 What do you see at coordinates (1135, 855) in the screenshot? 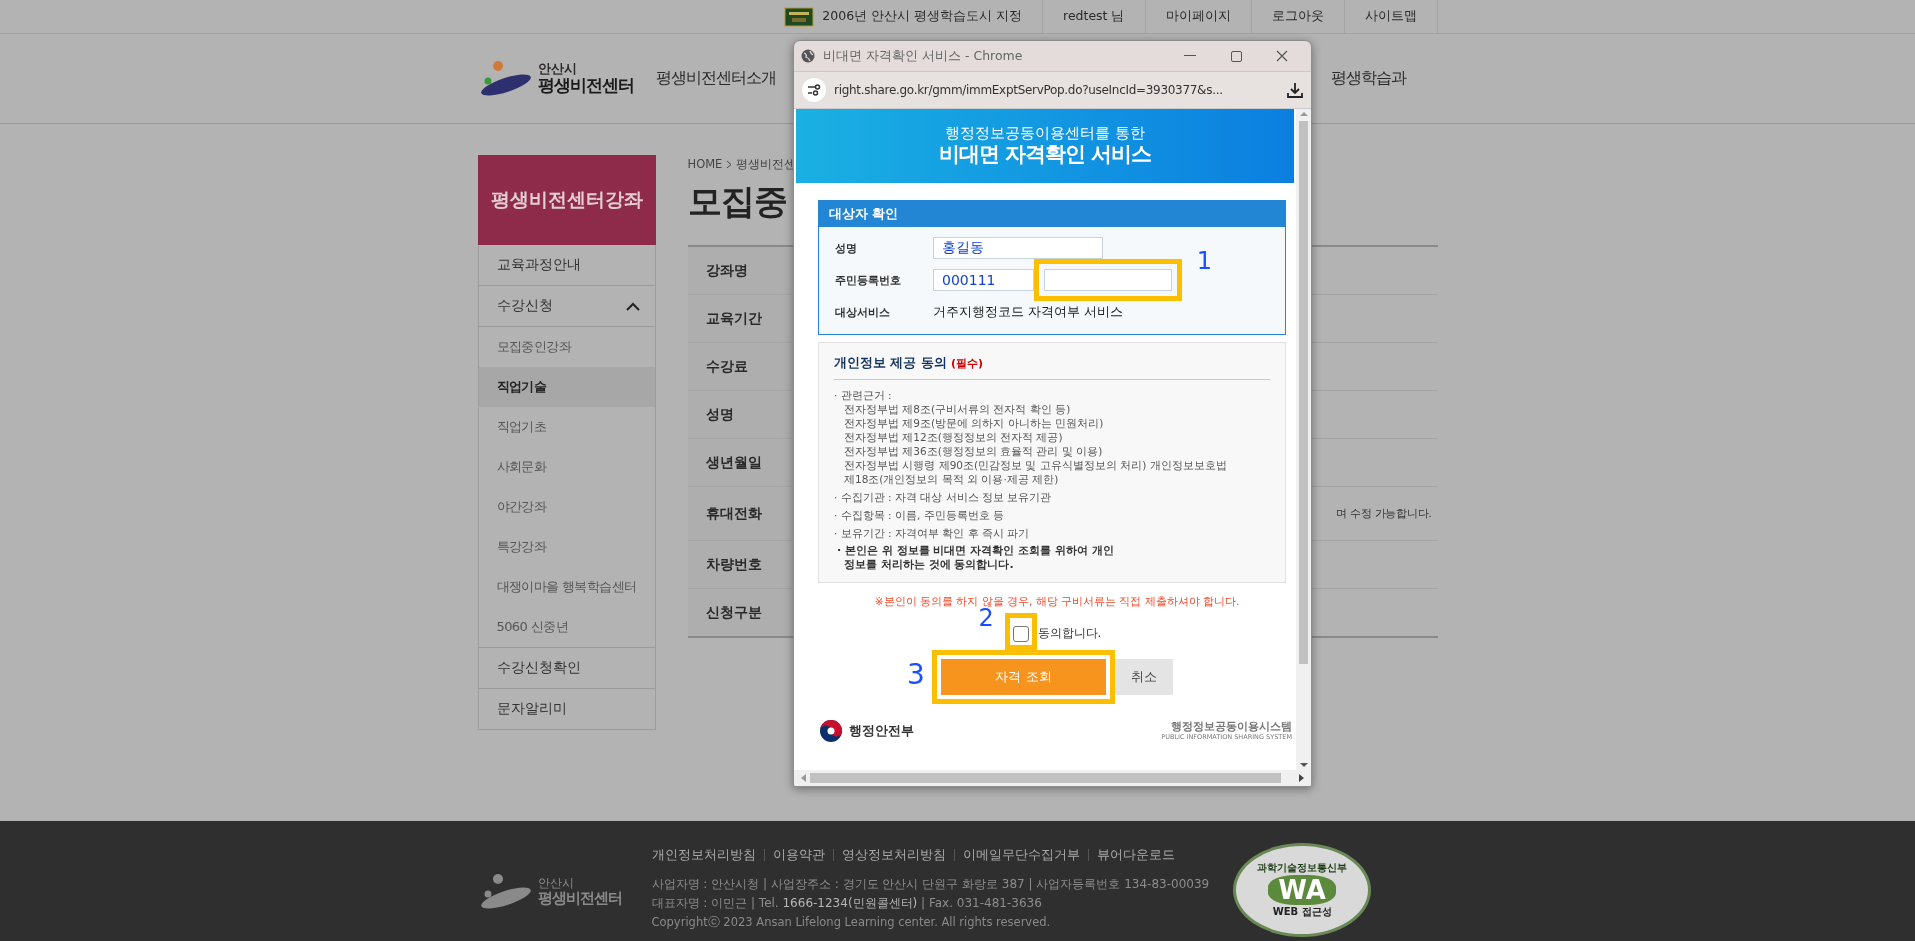
I see `footer-link: 뷰어다운로드` at bounding box center [1135, 855].